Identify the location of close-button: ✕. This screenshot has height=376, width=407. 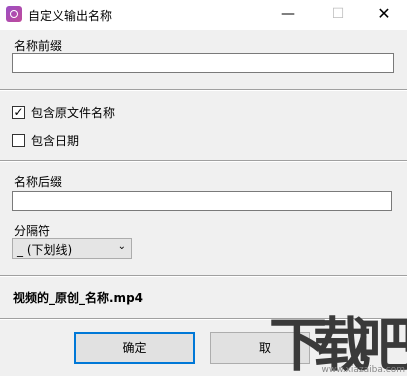
(384, 15).